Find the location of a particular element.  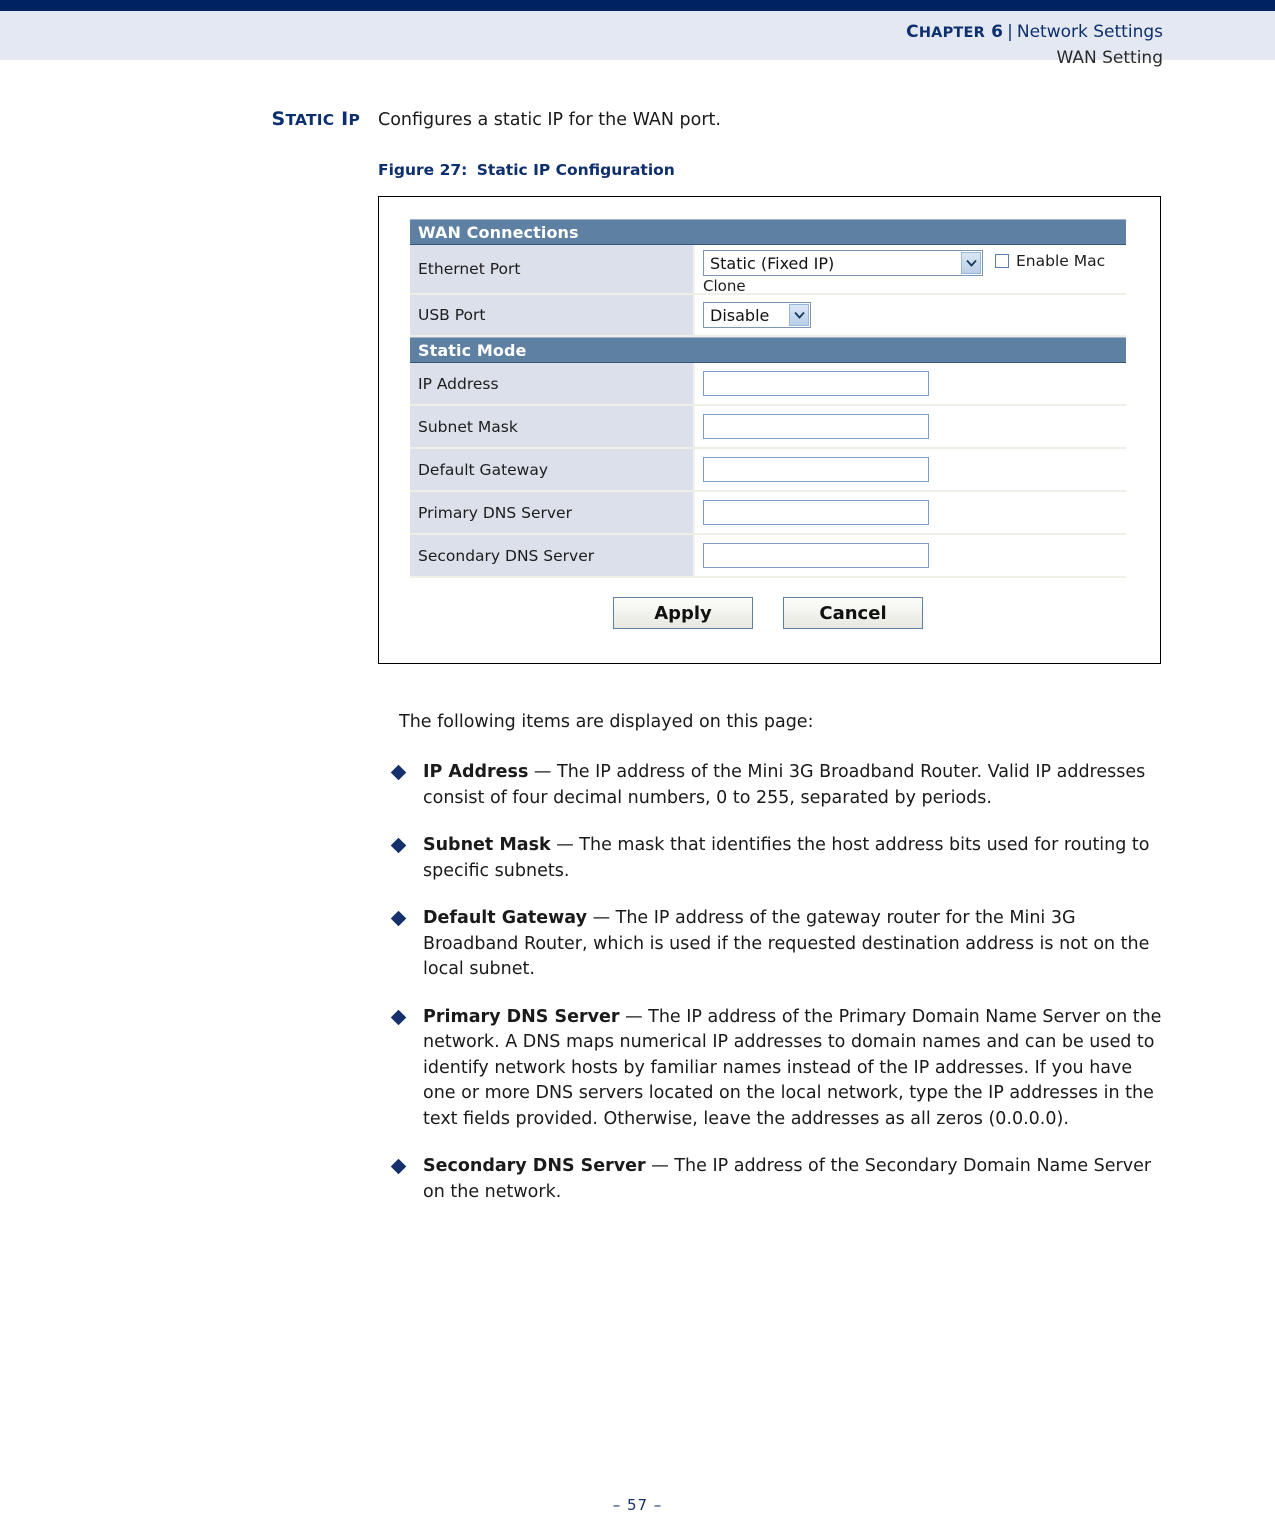

header-section-name: Network Settings is located at coordinates (1089, 32).